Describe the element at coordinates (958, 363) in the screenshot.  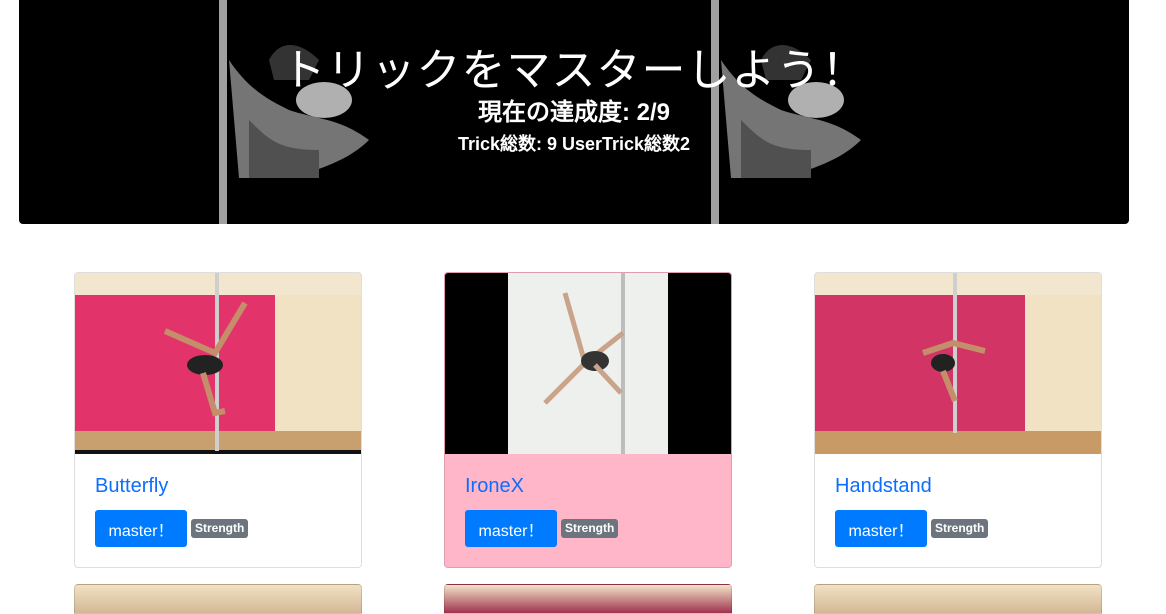
I see `trick-image-handstand` at that location.